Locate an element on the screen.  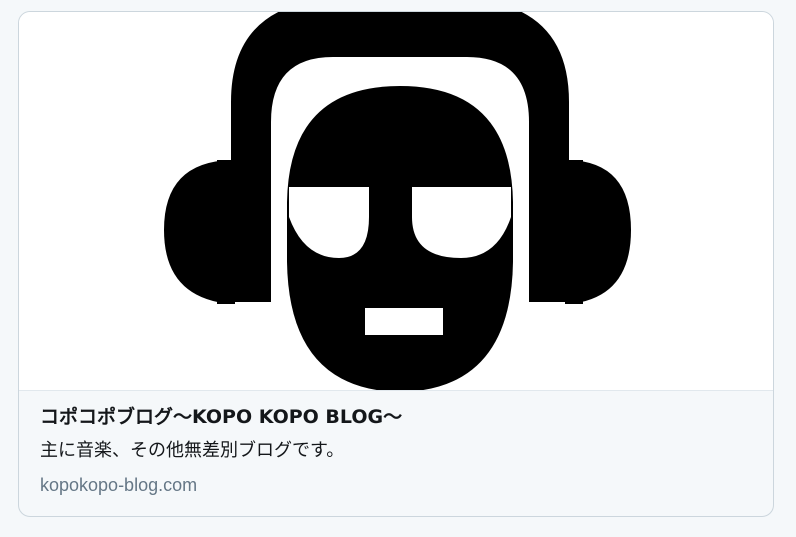
mouth is located at coordinates (404, 321).